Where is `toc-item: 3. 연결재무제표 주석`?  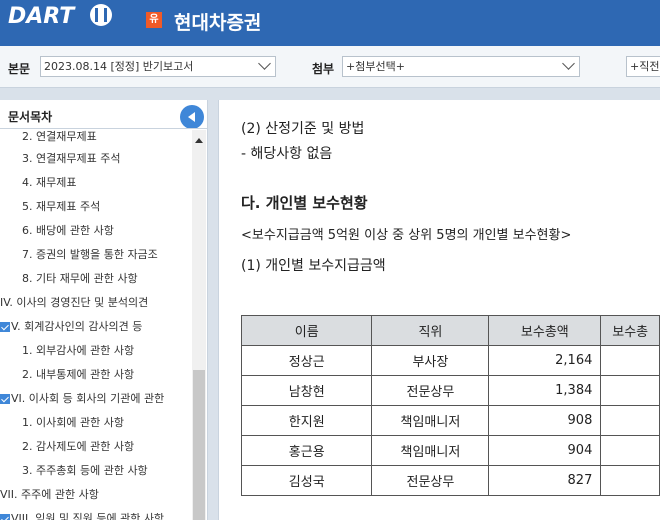
toc-item: 3. 연결재무제표 주석 is located at coordinates (60, 159).